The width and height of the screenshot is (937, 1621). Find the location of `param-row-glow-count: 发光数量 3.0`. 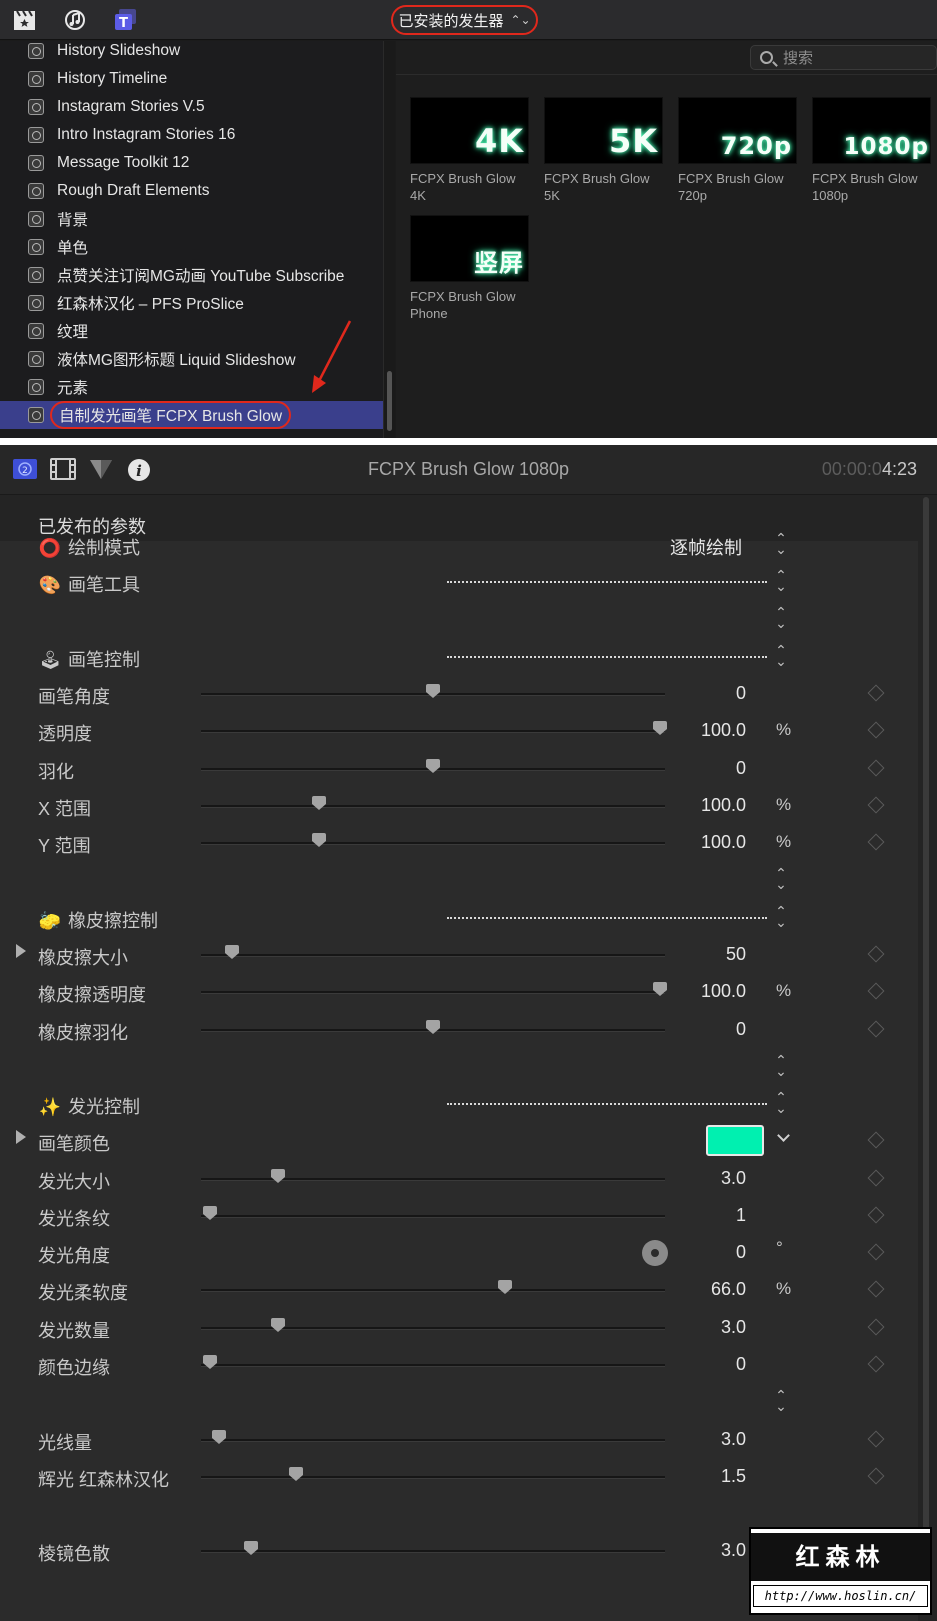

param-row-glow-count: 发光数量 3.0 is located at coordinates (459, 1327).